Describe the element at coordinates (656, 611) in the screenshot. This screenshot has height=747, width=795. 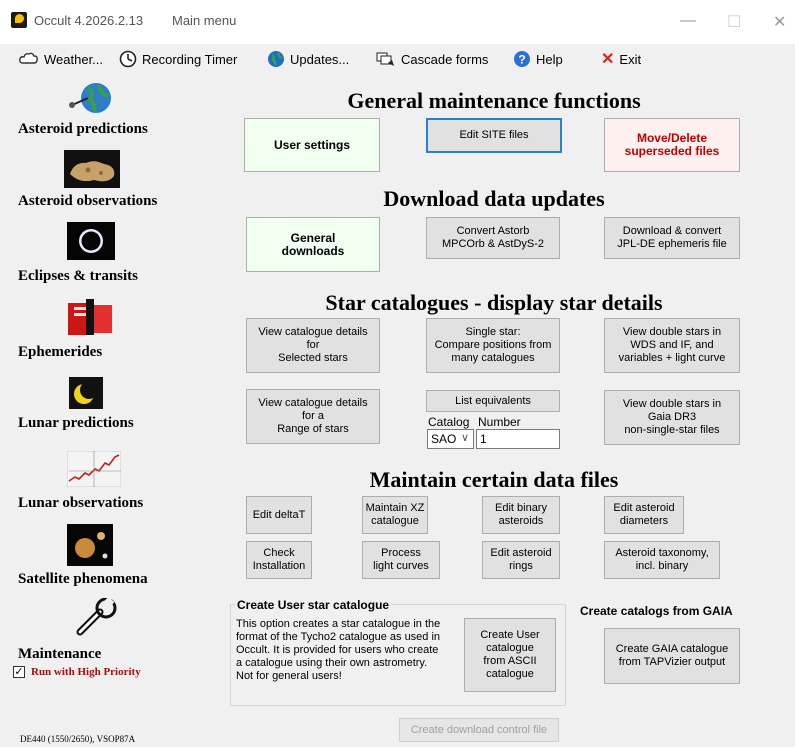
I see `gaia-title: Create catalogs from GAIA` at that location.